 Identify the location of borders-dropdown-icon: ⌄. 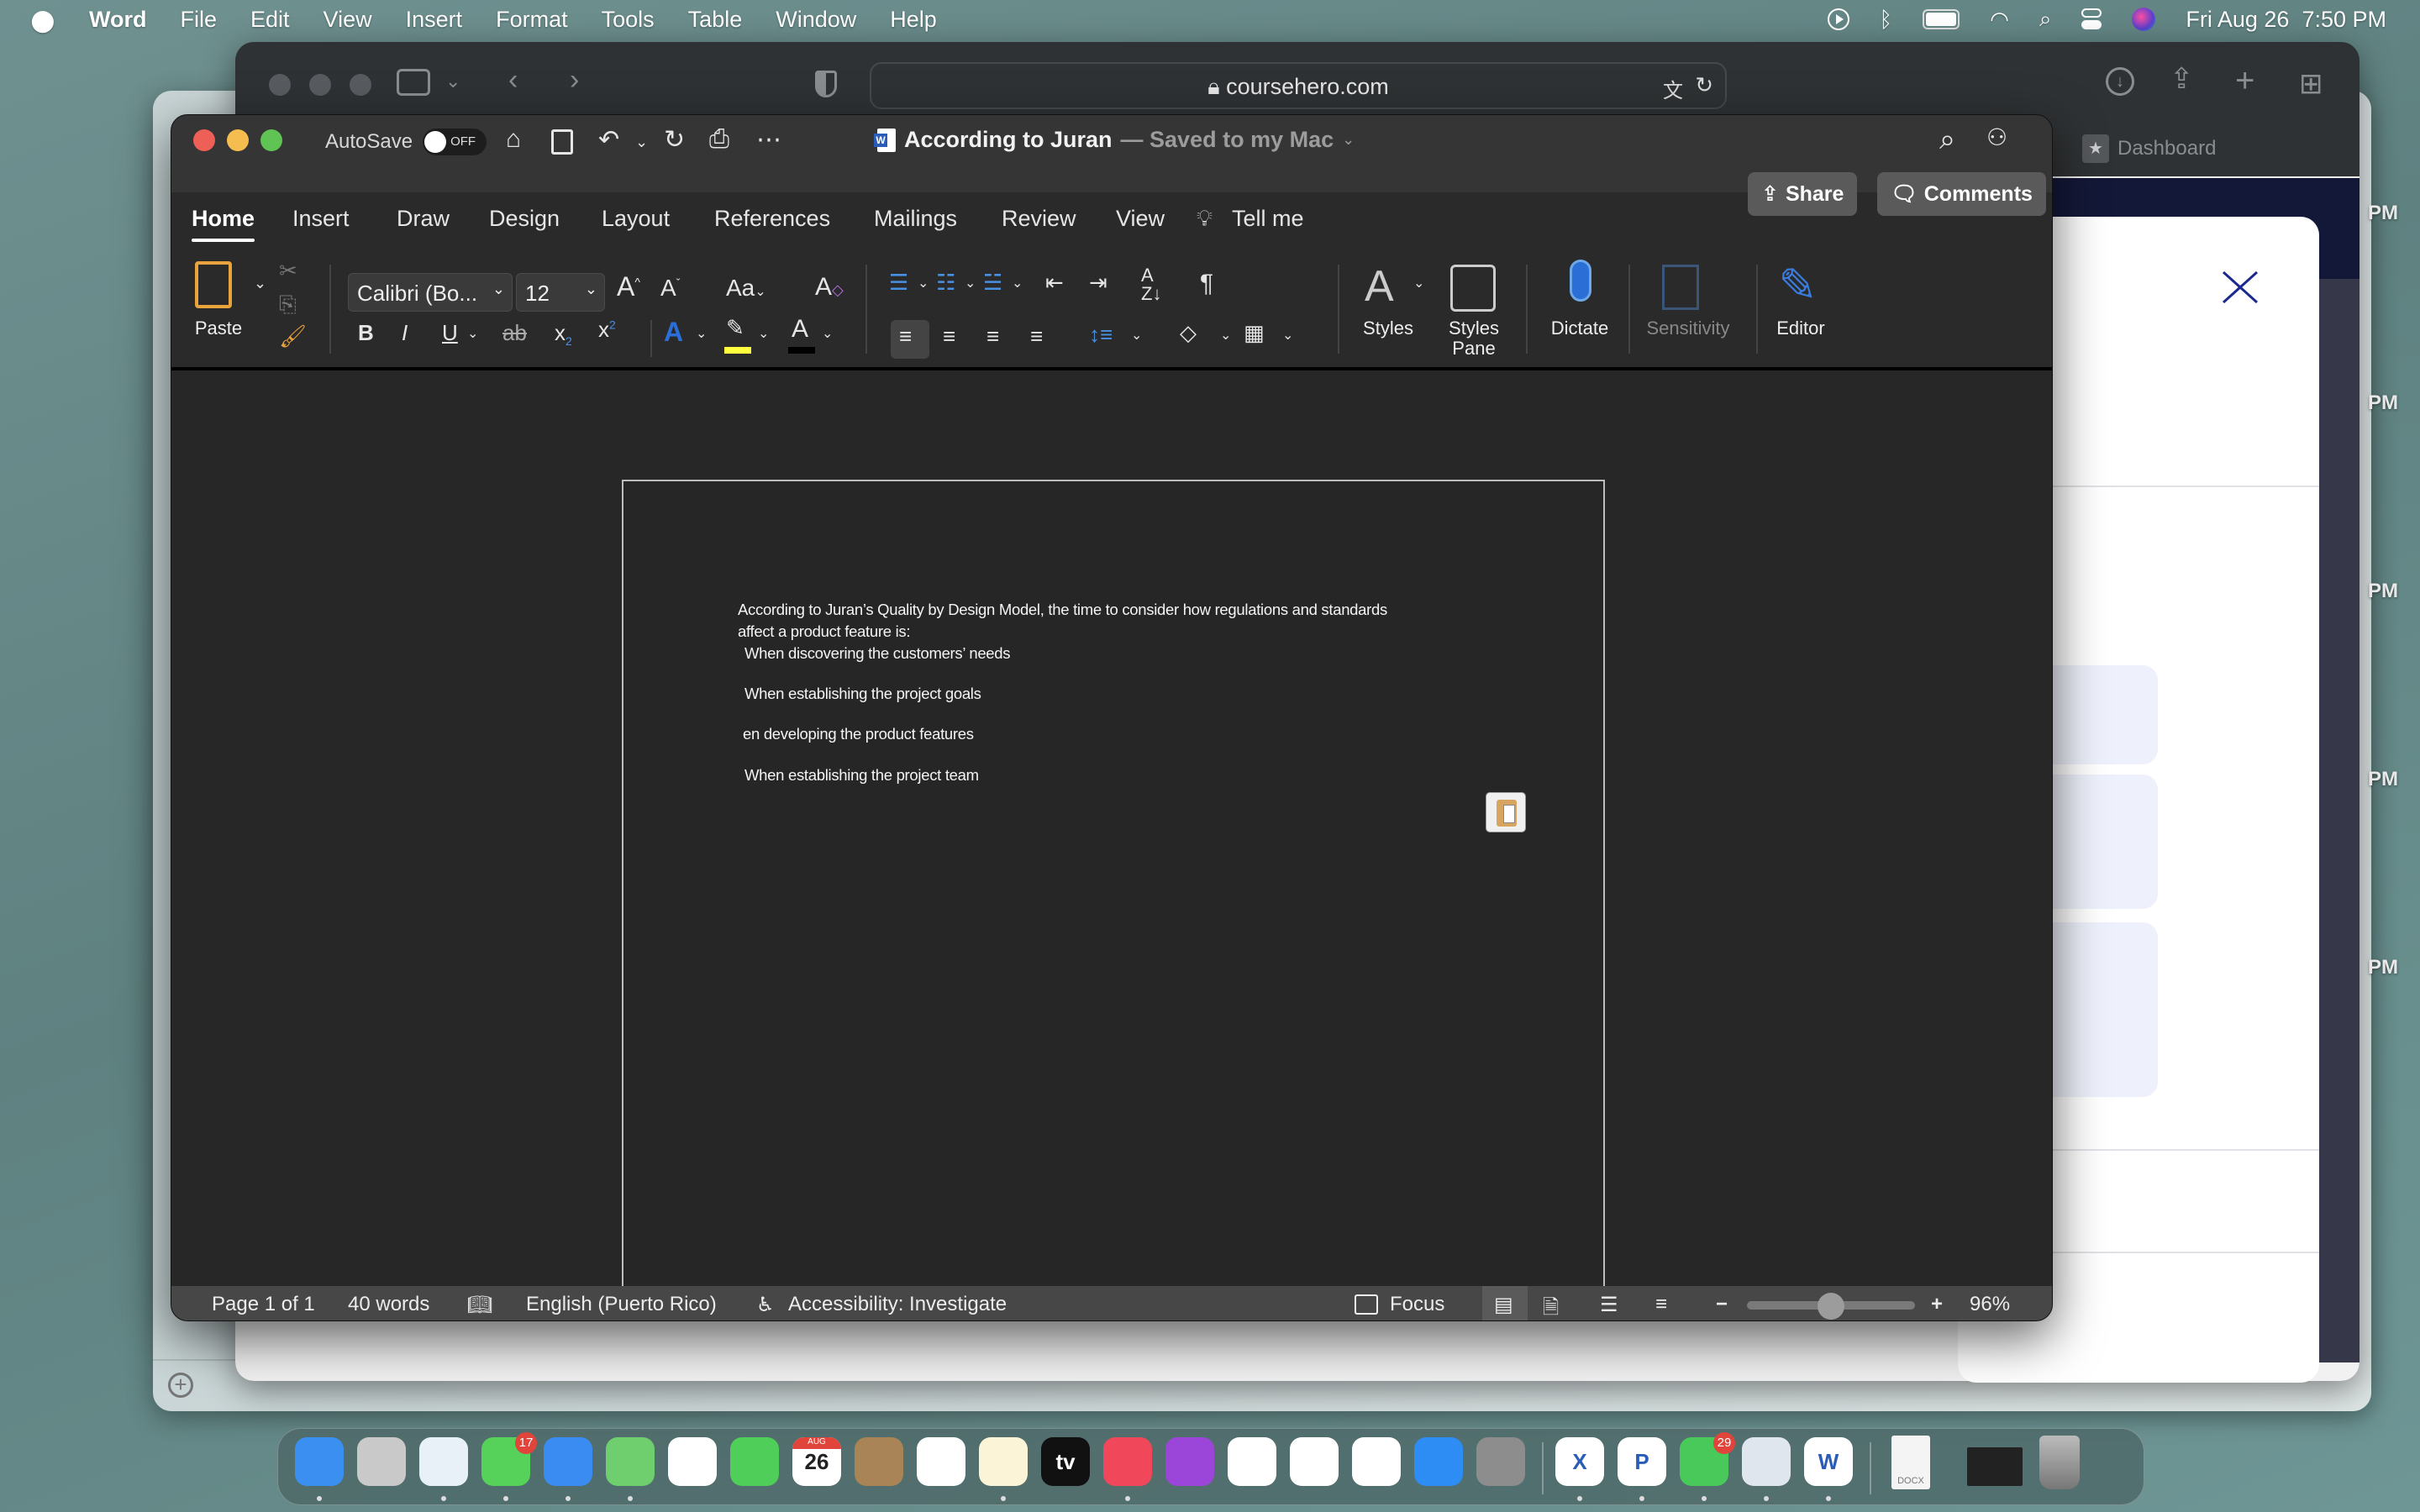
(1287, 335).